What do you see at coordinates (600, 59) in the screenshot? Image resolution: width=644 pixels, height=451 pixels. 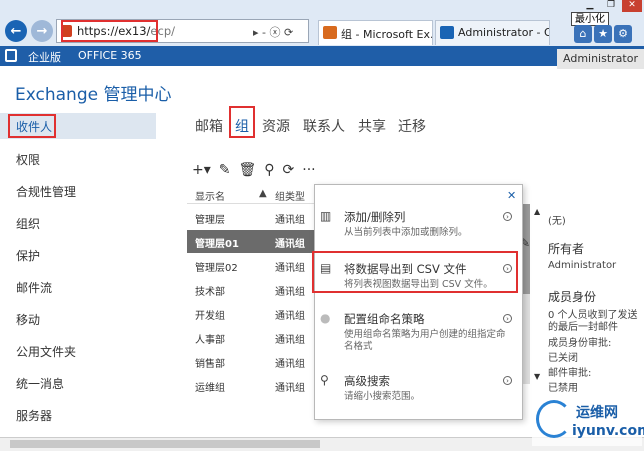 I see `user-menu: Administrator` at bounding box center [600, 59].